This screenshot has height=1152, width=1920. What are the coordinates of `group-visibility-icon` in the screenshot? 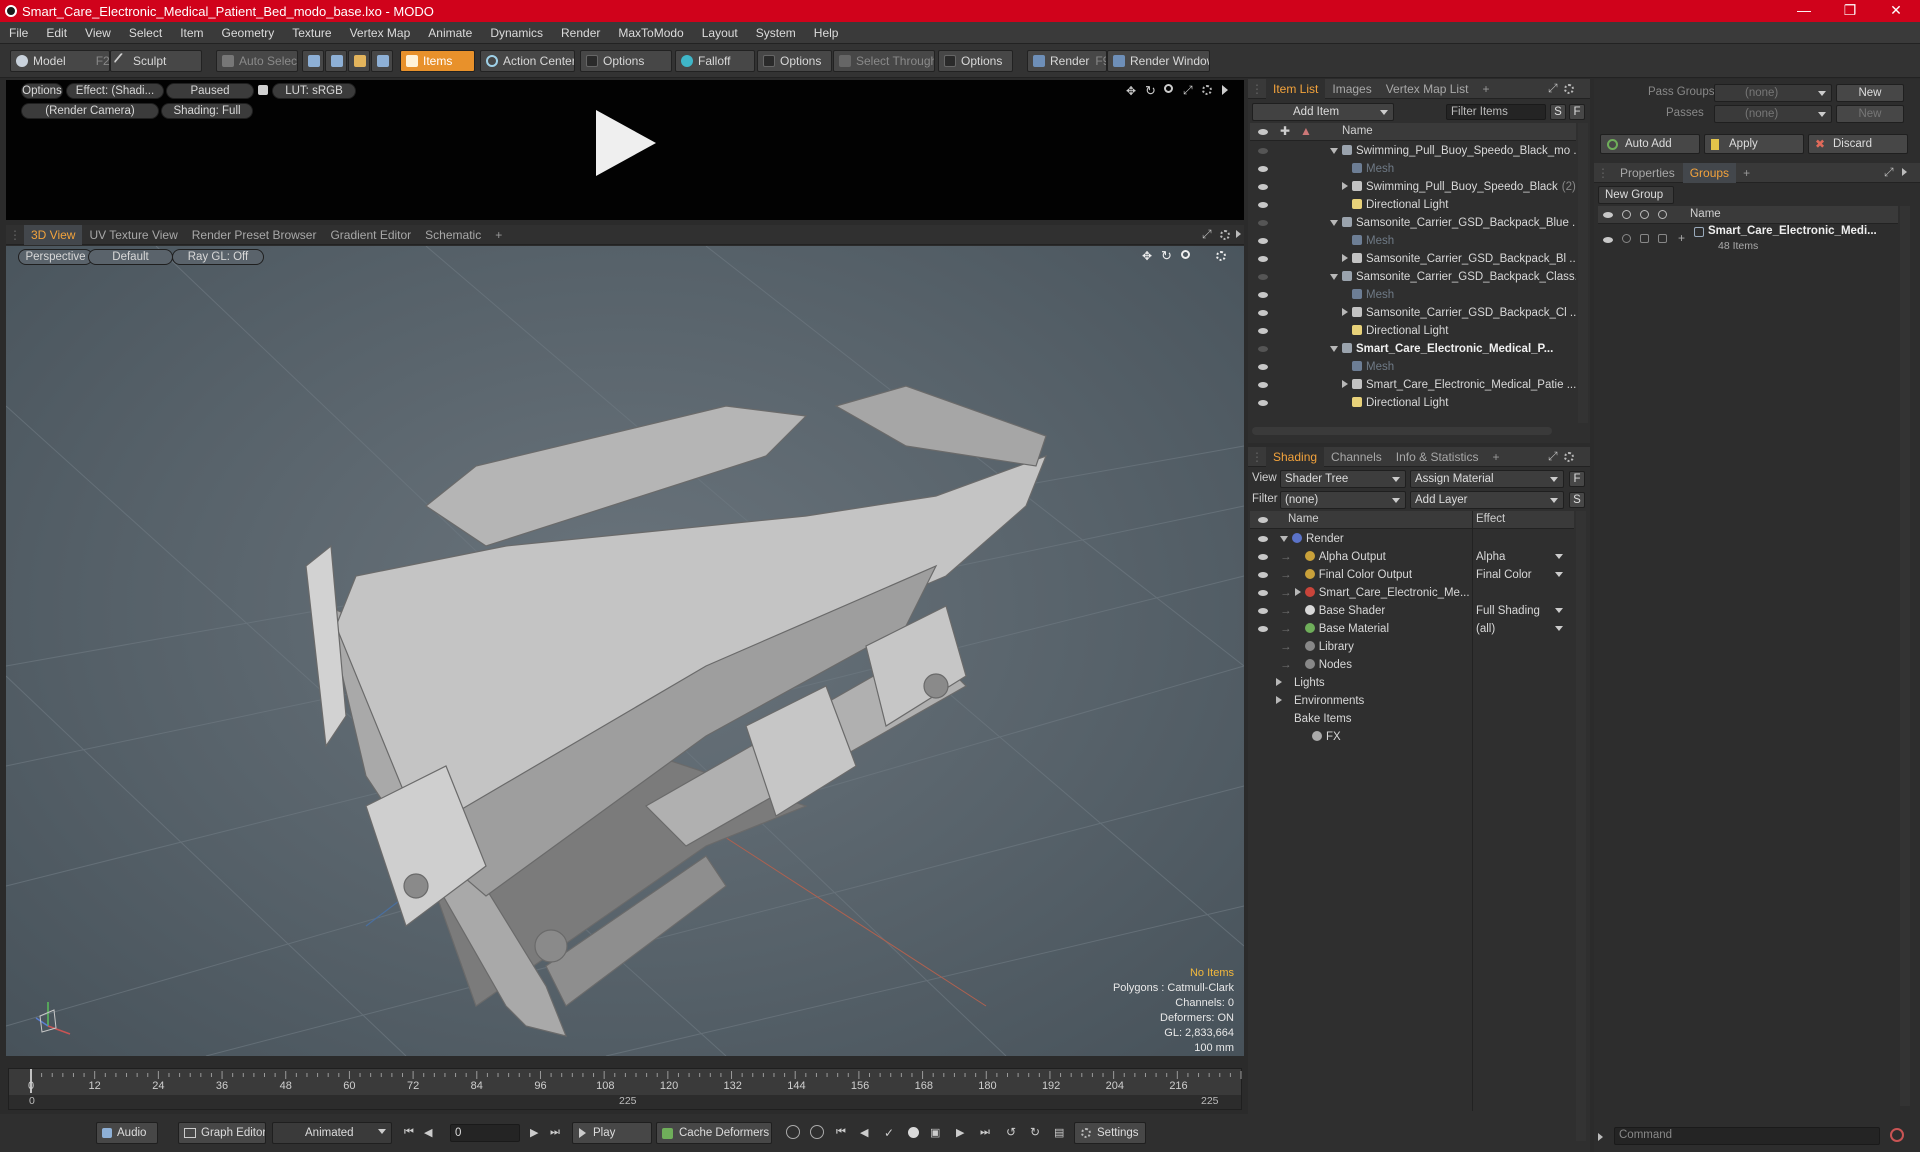 It's located at (1608, 240).